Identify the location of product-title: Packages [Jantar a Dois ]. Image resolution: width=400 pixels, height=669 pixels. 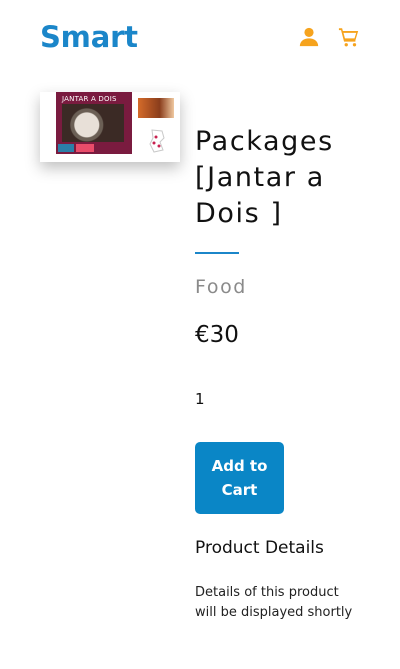
(264, 177).